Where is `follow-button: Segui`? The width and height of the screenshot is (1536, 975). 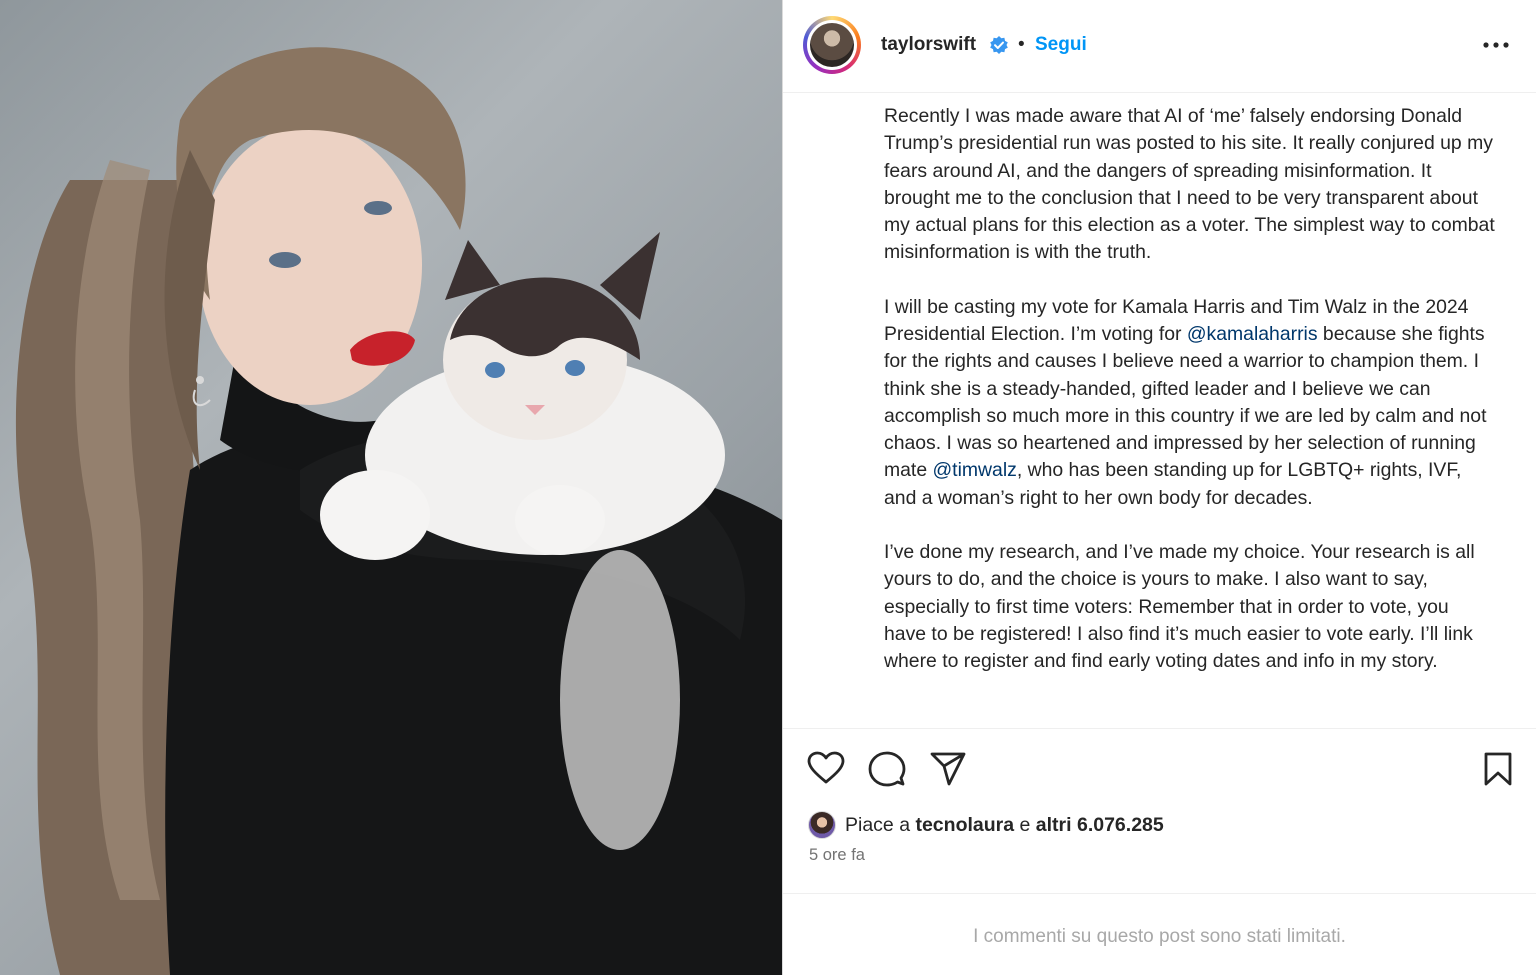
follow-button: Segui is located at coordinates (1061, 45).